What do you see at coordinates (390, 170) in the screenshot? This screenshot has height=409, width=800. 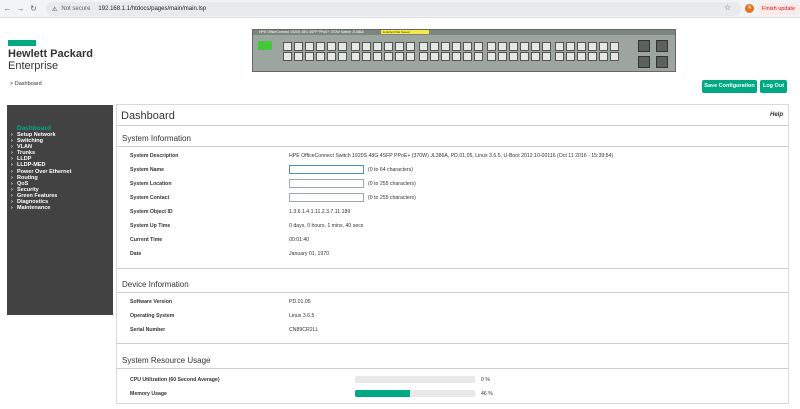 I see `hint: (0 to 64 characters)` at bounding box center [390, 170].